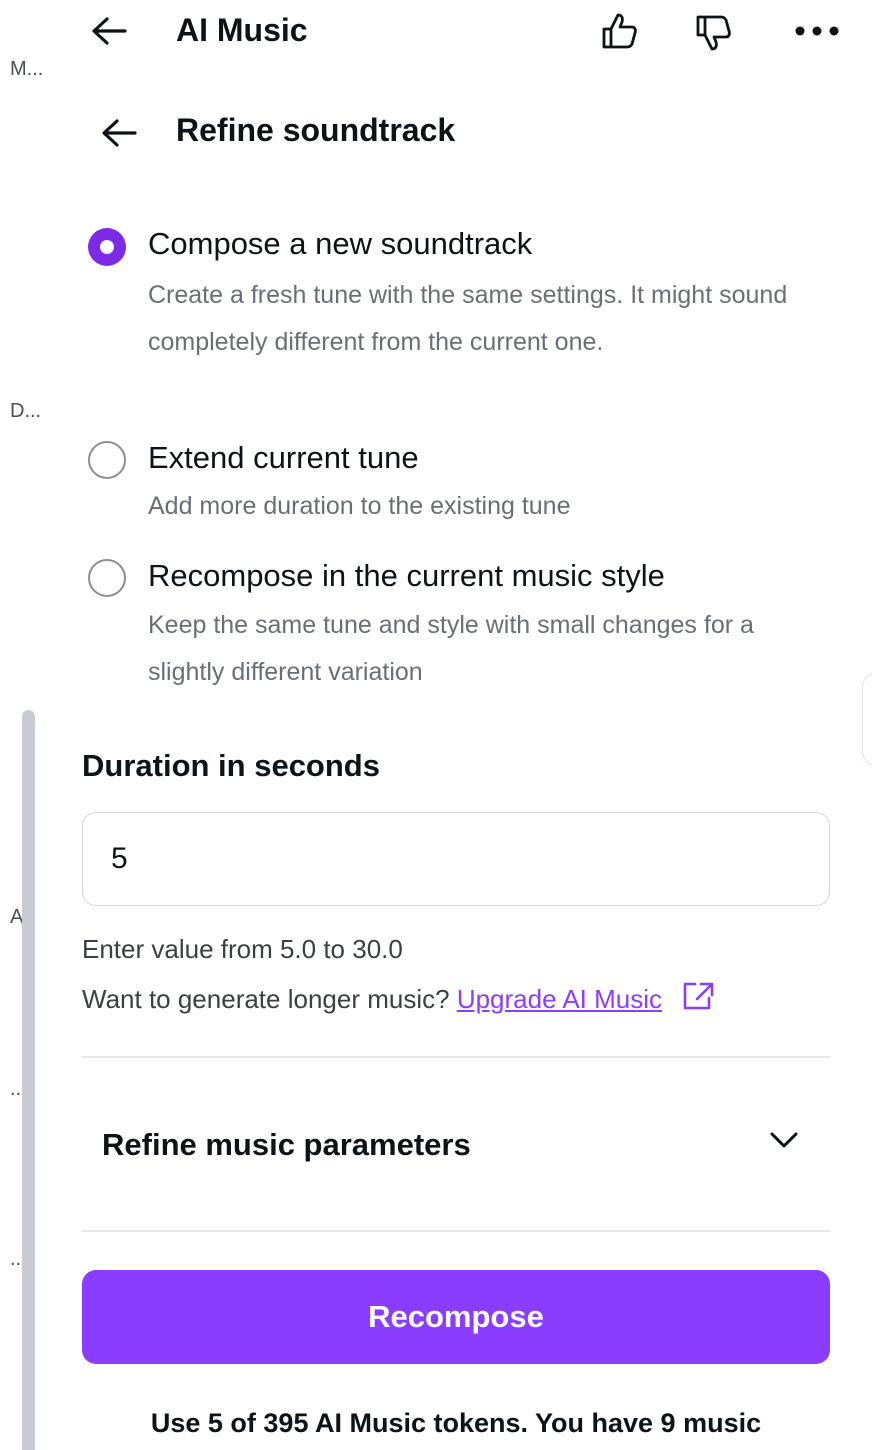 This screenshot has height=1450, width=872. Describe the element at coordinates (286, 1144) in the screenshot. I see `accordion-label: Refine music parameters` at that location.